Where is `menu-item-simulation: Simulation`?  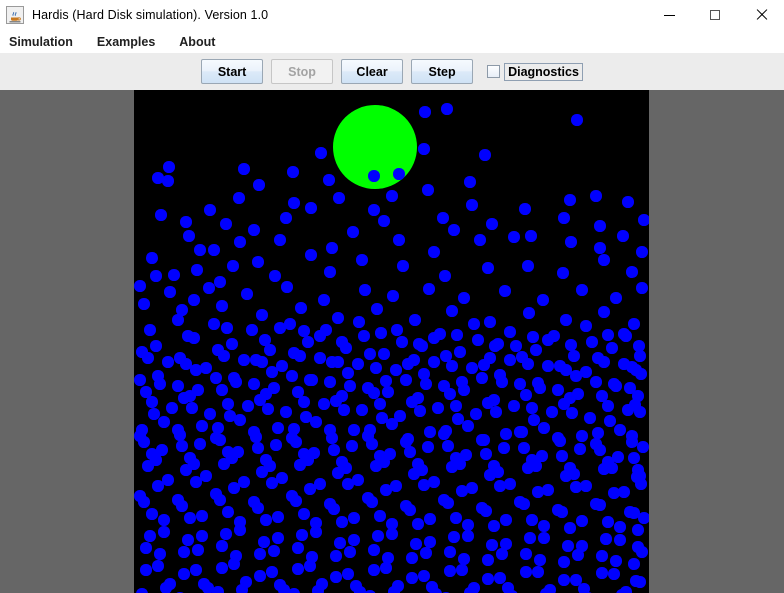
menu-item-simulation: Simulation is located at coordinates (44, 42).